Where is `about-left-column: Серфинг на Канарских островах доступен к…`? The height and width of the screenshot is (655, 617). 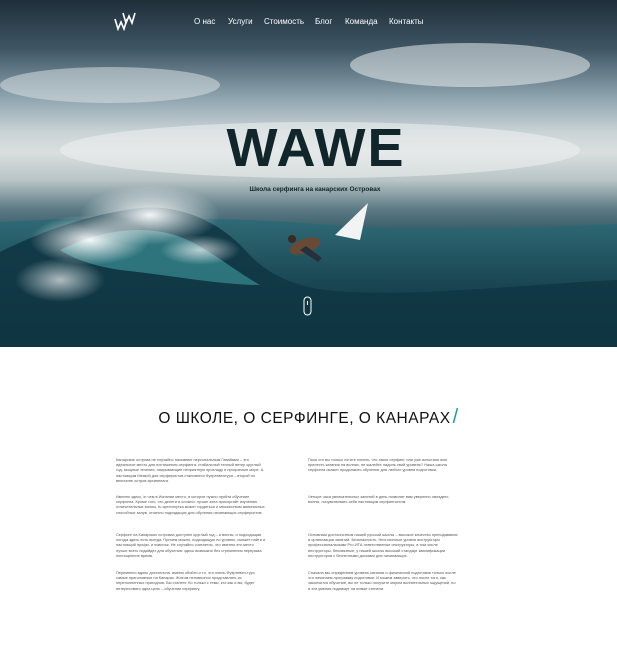 about-left-column: Серфинг на Канарских островах доступен к… is located at coordinates (191, 545).